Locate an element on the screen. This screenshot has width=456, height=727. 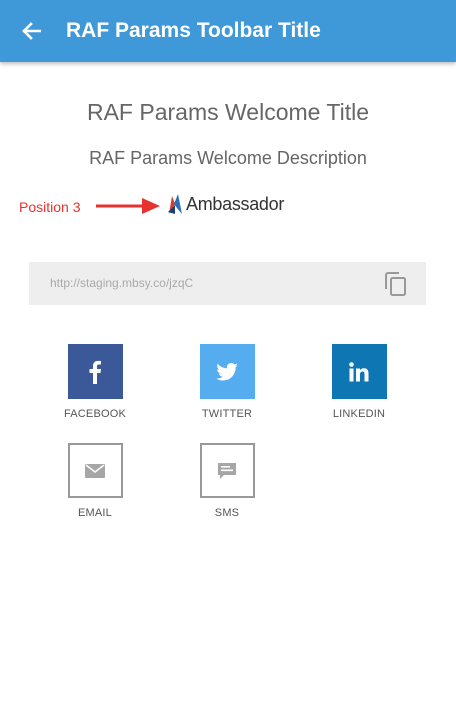
mail-icon is located at coordinates (95, 470).